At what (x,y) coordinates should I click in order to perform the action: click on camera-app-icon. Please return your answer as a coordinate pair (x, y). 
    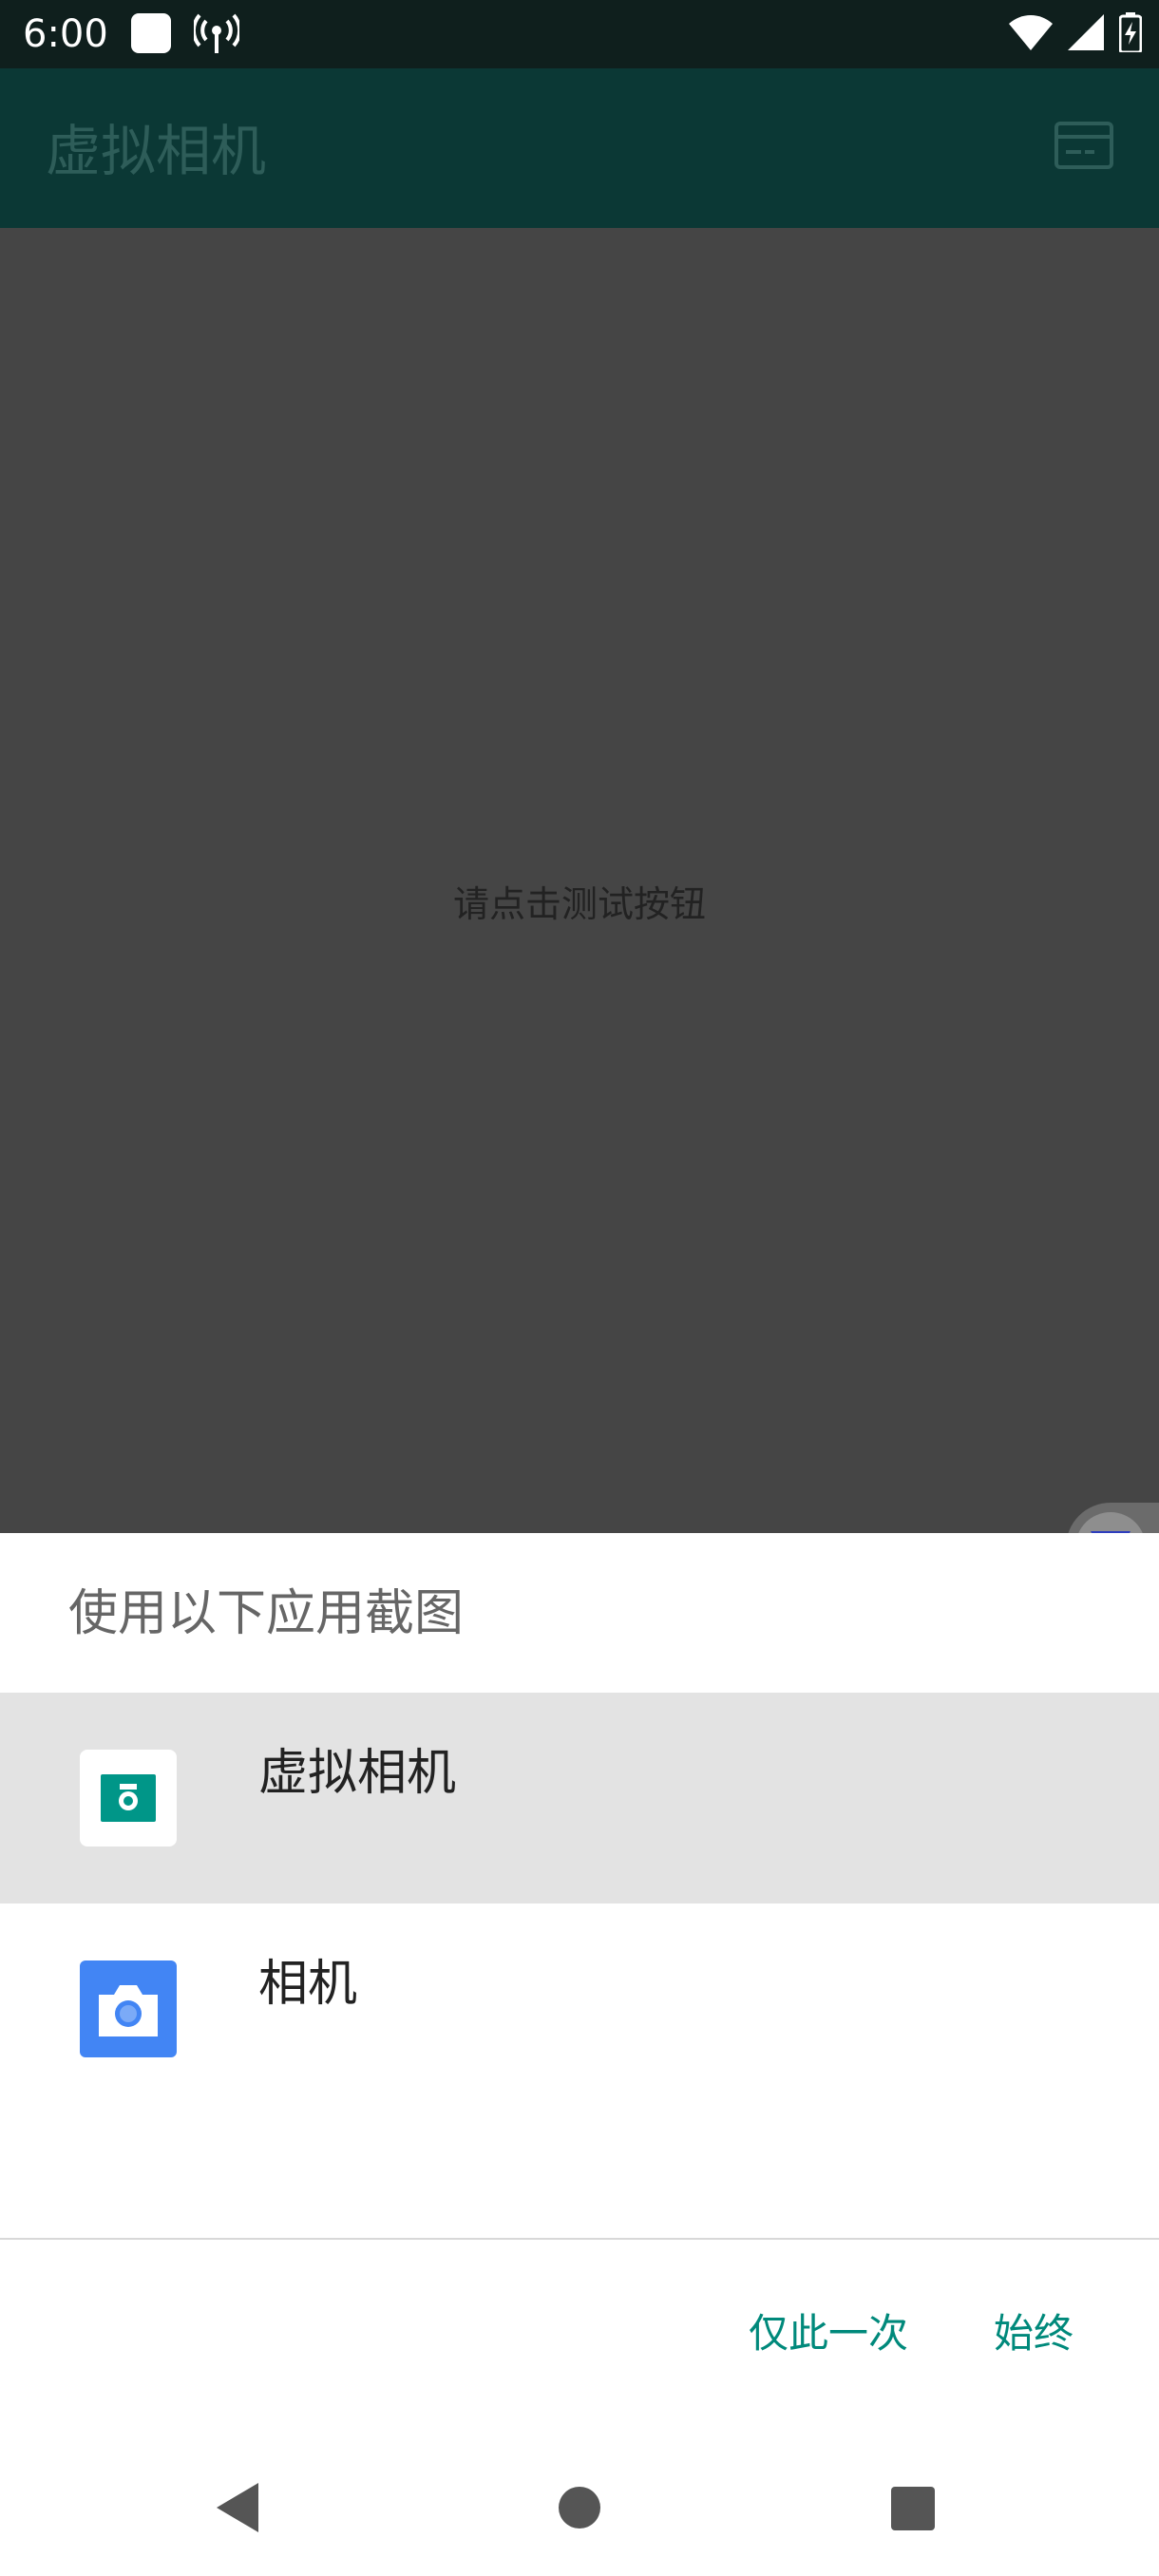
    Looking at the image, I should click on (128, 1798).